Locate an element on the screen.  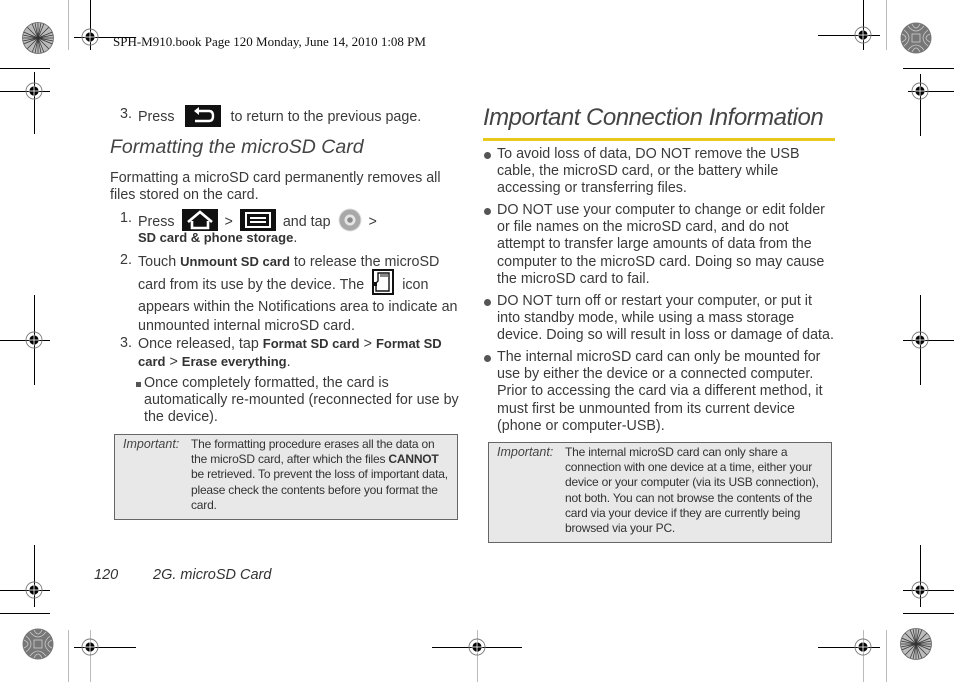
step-text: unmounted internal microSD card. is located at coordinates (246, 326).